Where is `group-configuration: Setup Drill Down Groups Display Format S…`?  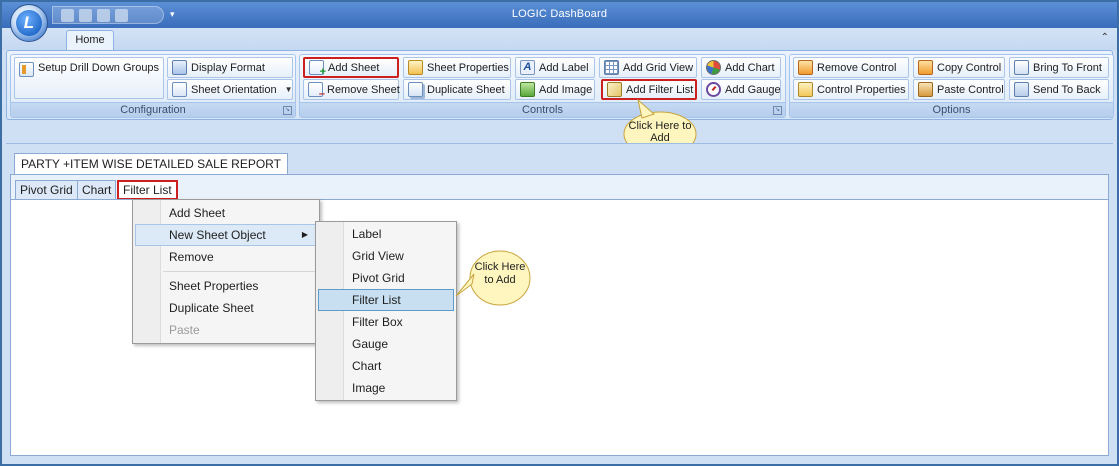 group-configuration: Setup Drill Down Groups Display Format S… is located at coordinates (153, 86).